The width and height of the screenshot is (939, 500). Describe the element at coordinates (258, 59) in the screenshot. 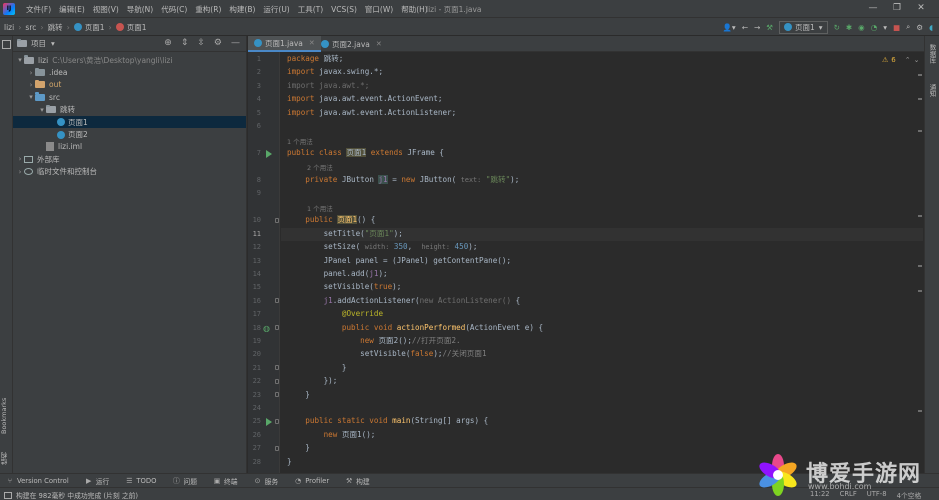

I see `line-number: 1` at that location.